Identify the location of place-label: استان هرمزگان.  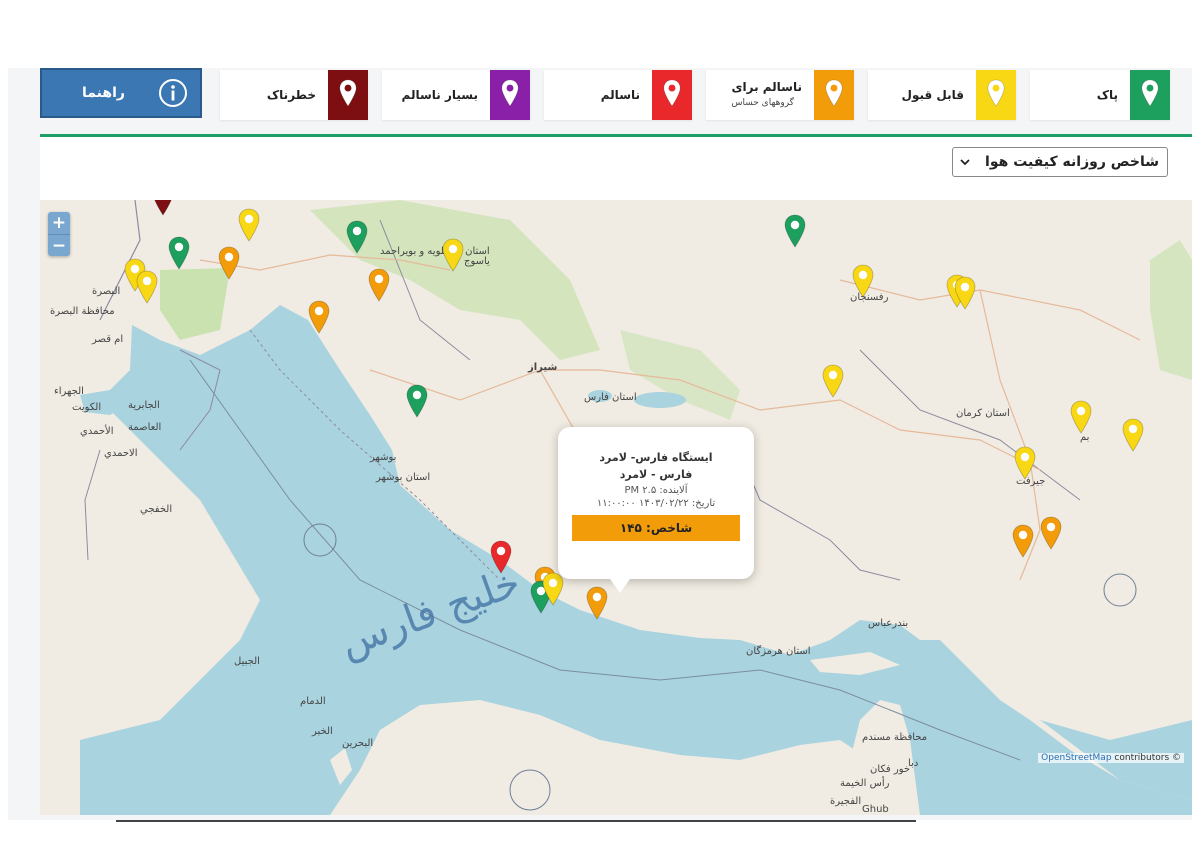
(778, 651).